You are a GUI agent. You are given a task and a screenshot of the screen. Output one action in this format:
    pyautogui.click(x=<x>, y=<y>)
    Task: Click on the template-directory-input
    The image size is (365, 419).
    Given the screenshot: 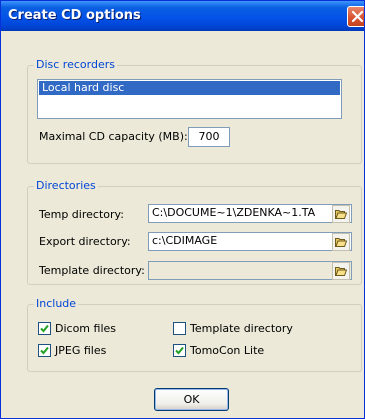 What is the action you would take?
    pyautogui.click(x=250, y=270)
    